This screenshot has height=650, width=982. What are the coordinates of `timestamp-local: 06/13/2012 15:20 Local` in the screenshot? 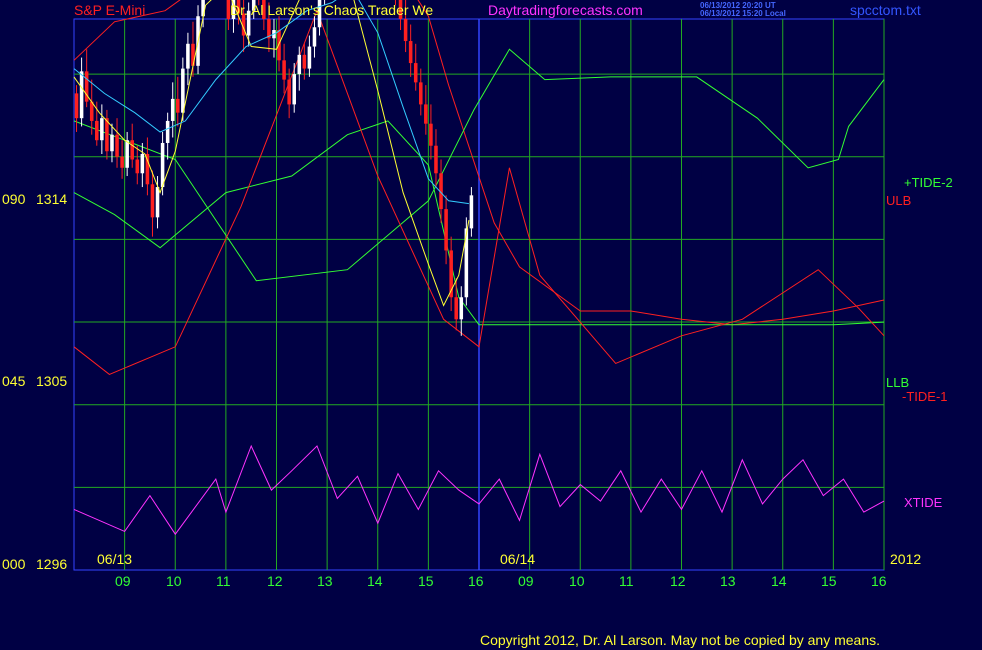 It's located at (743, 13).